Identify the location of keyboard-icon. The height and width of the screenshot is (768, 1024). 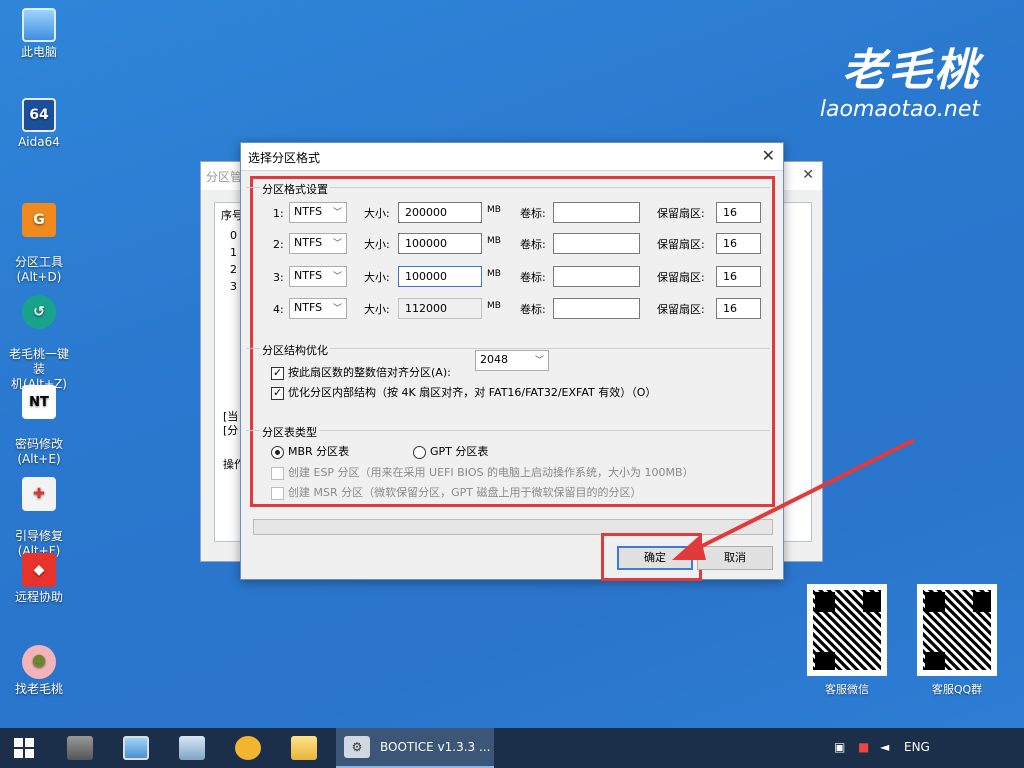
(192, 748).